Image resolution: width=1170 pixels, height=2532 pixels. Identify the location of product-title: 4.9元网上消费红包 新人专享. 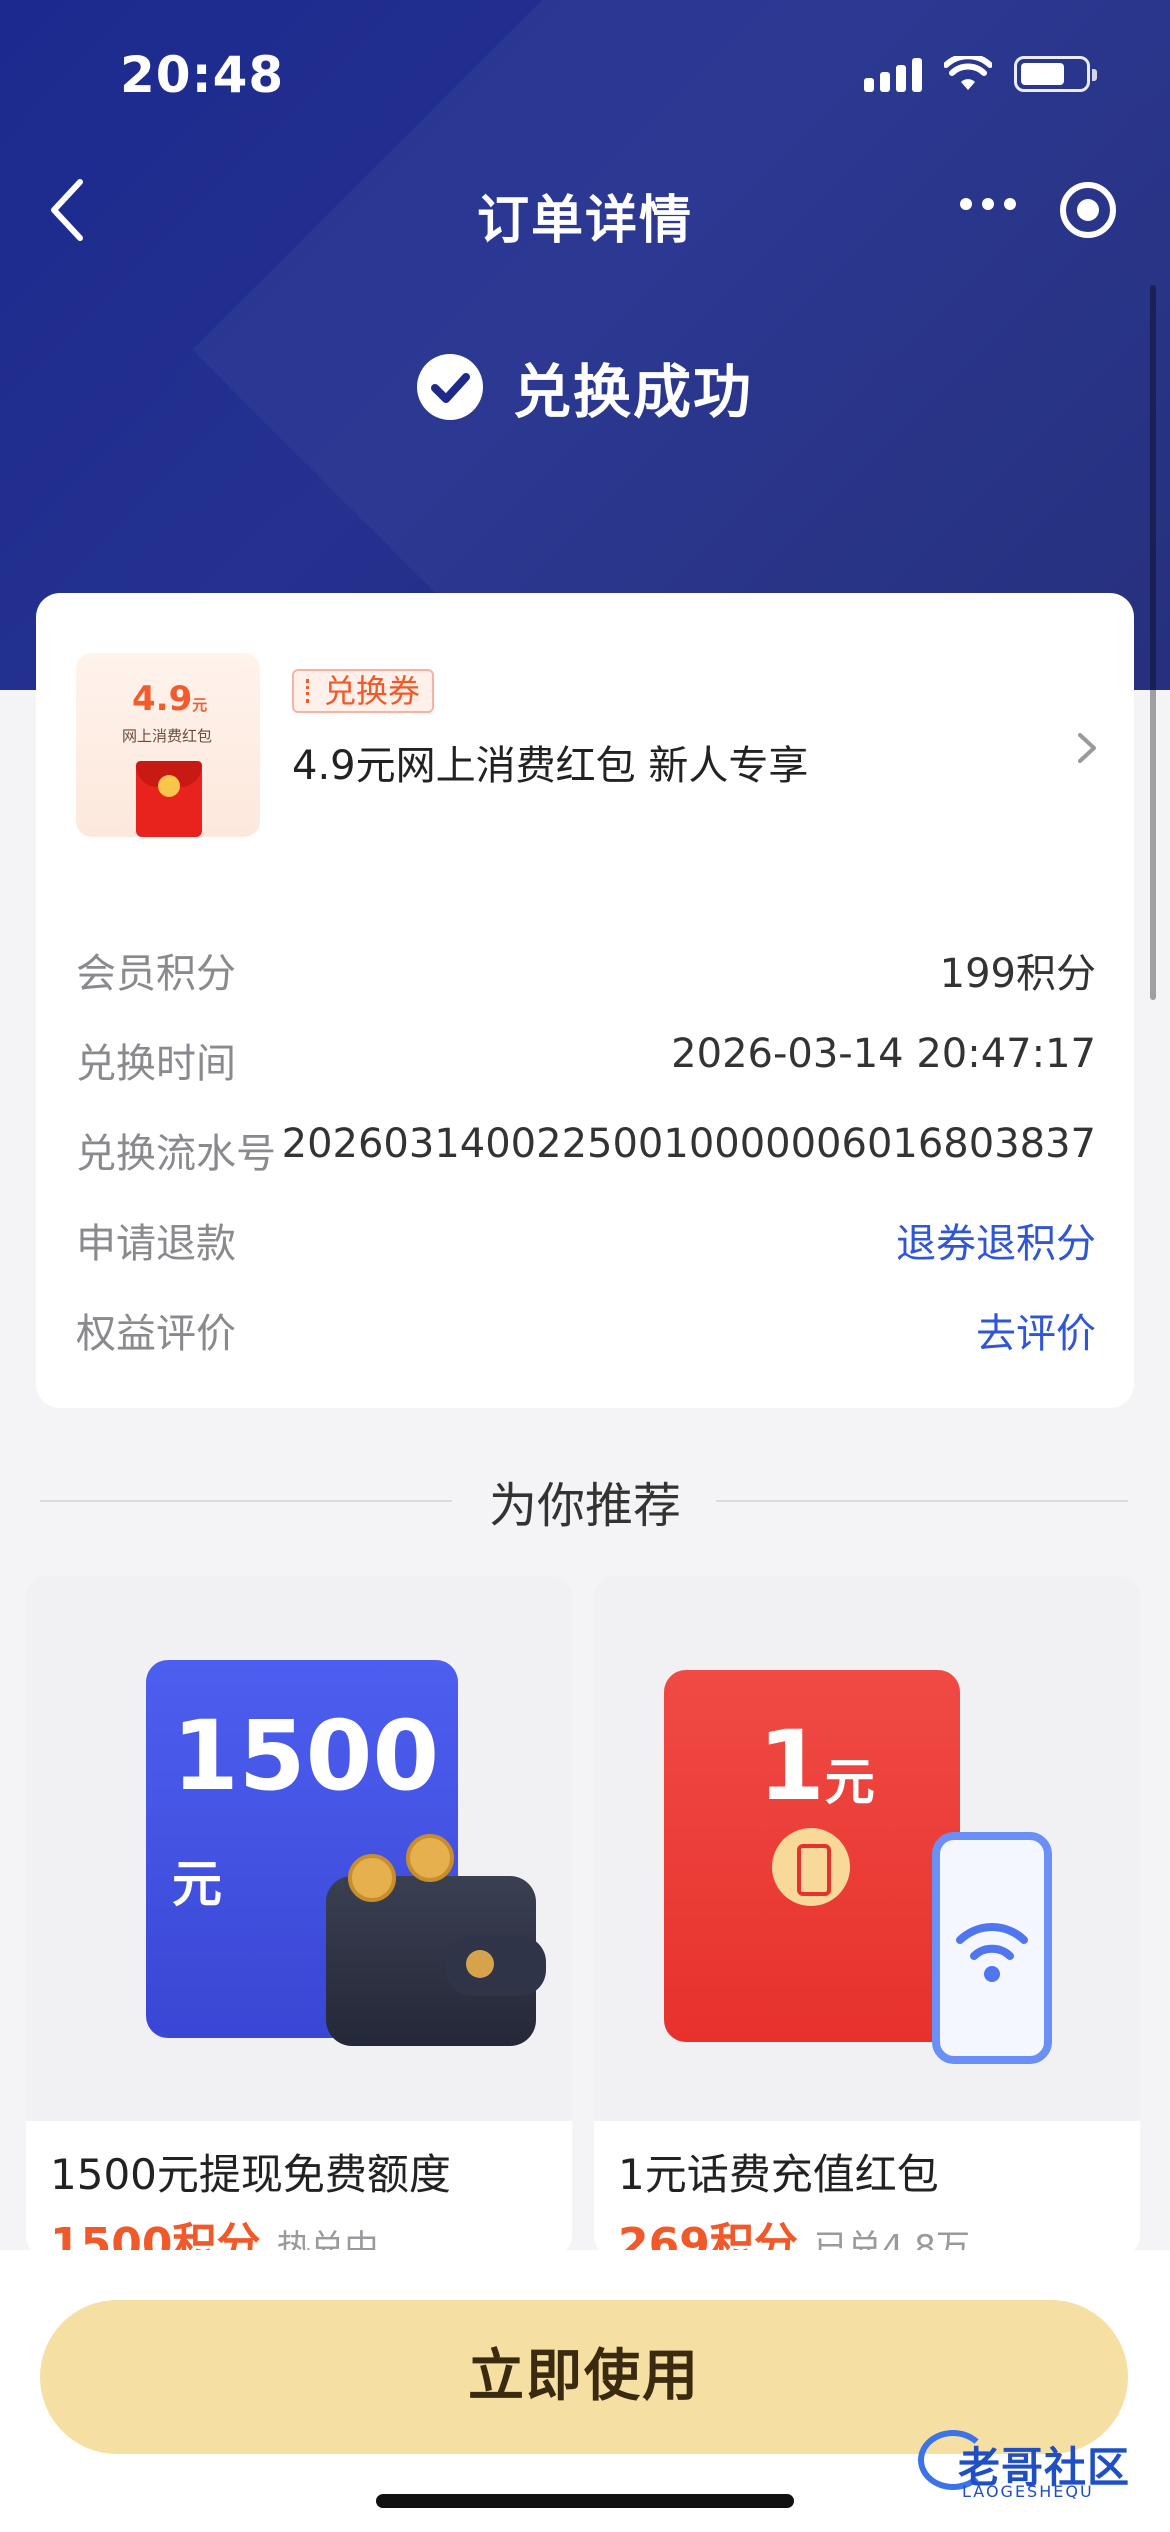
(550, 762).